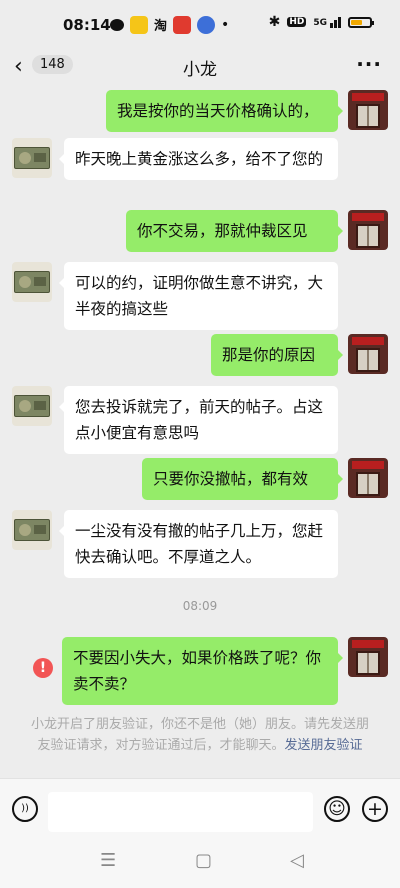 Image resolution: width=400 pixels, height=888 pixels. I want to click on red-app-icon, so click(182, 24).